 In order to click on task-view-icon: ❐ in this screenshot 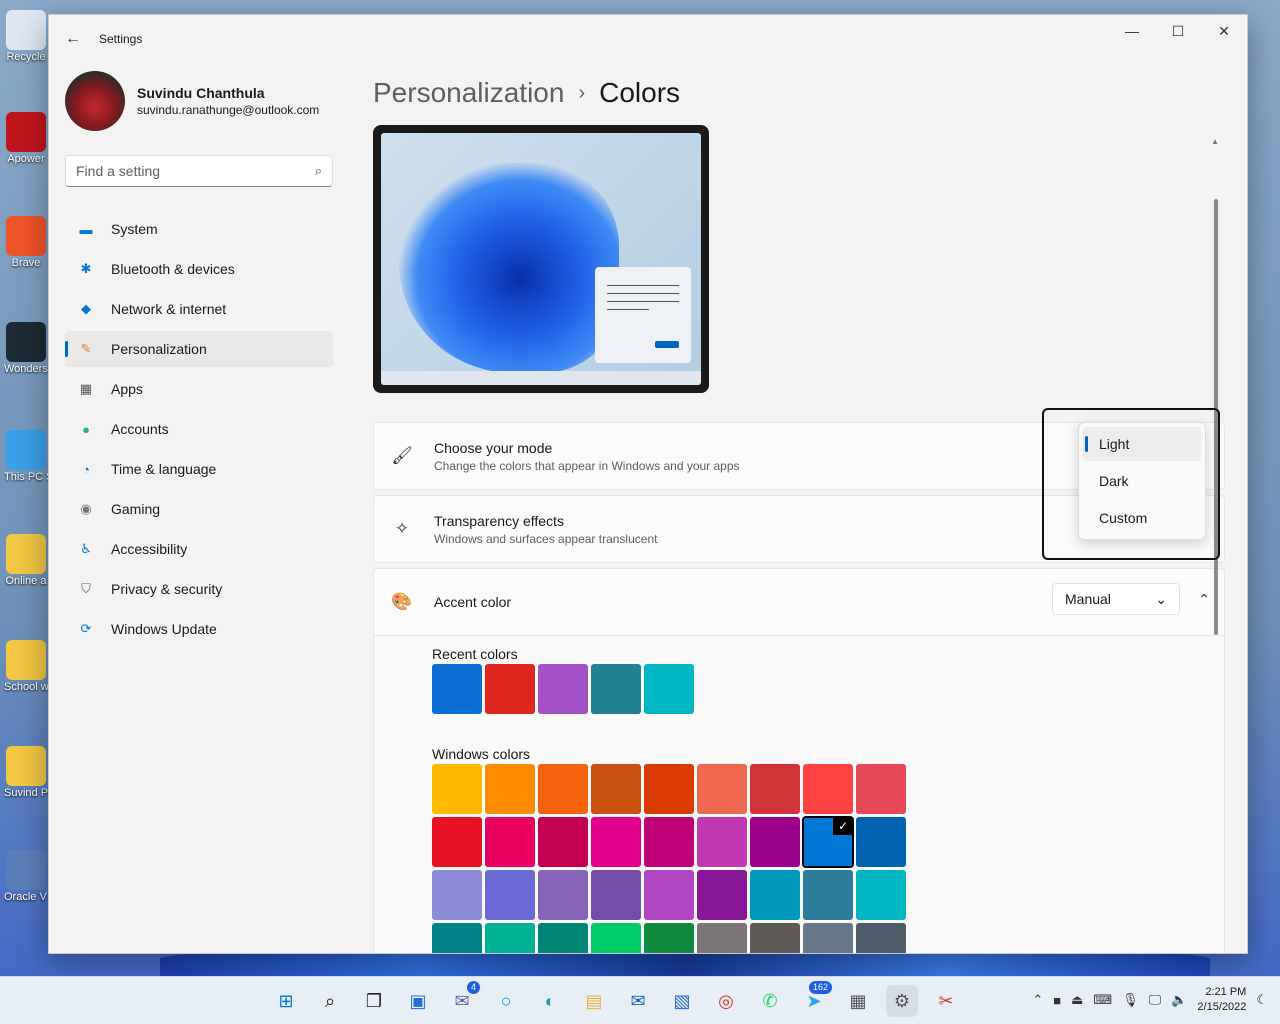, I will do `click(374, 1001)`.